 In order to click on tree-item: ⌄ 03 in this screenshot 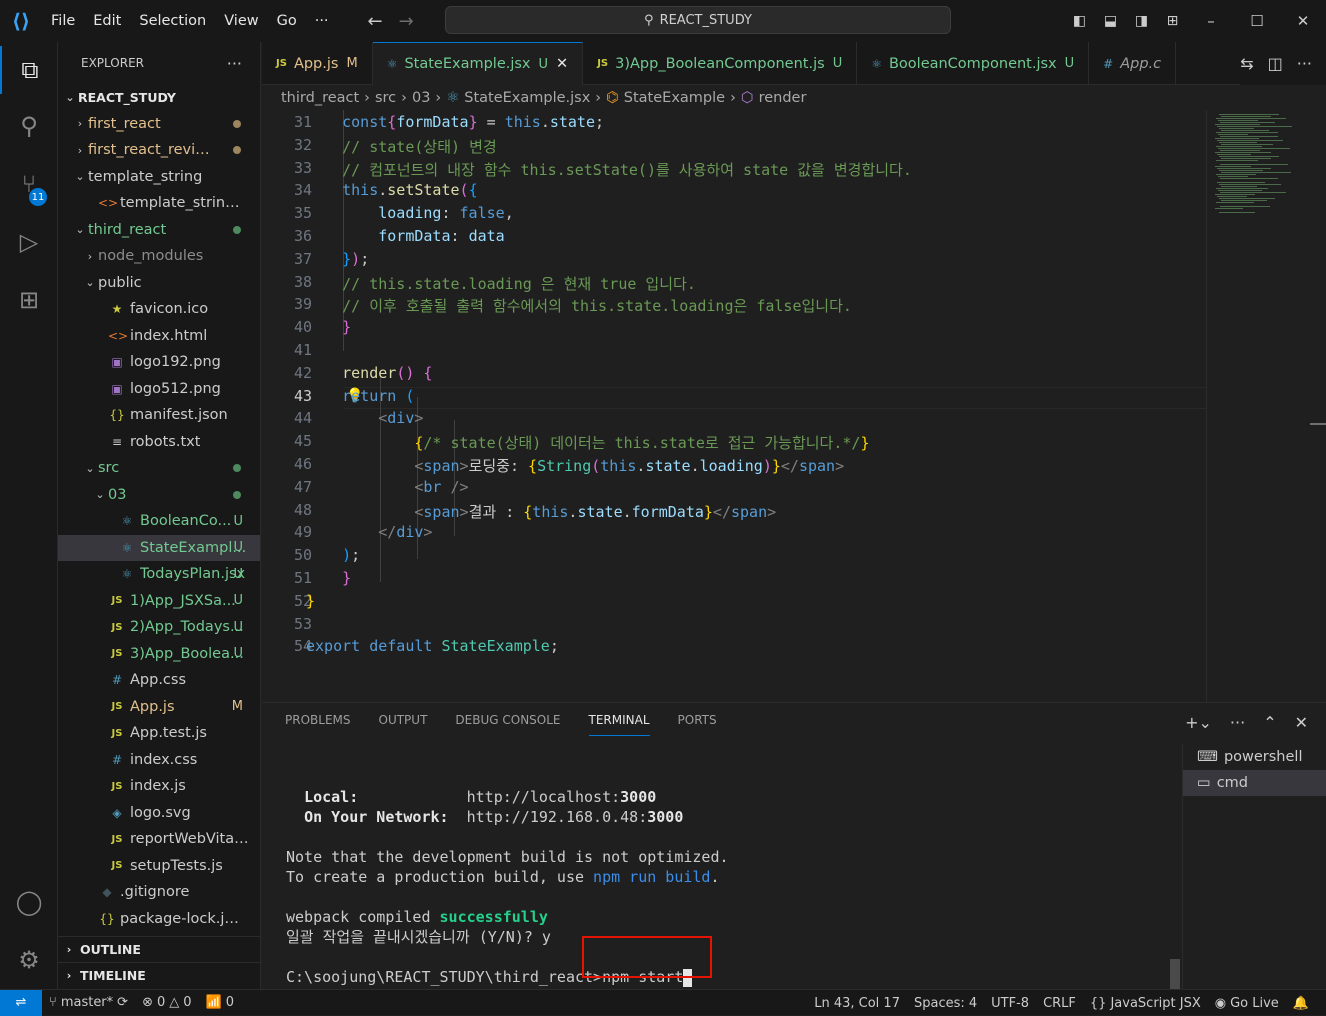, I will do `click(159, 495)`.